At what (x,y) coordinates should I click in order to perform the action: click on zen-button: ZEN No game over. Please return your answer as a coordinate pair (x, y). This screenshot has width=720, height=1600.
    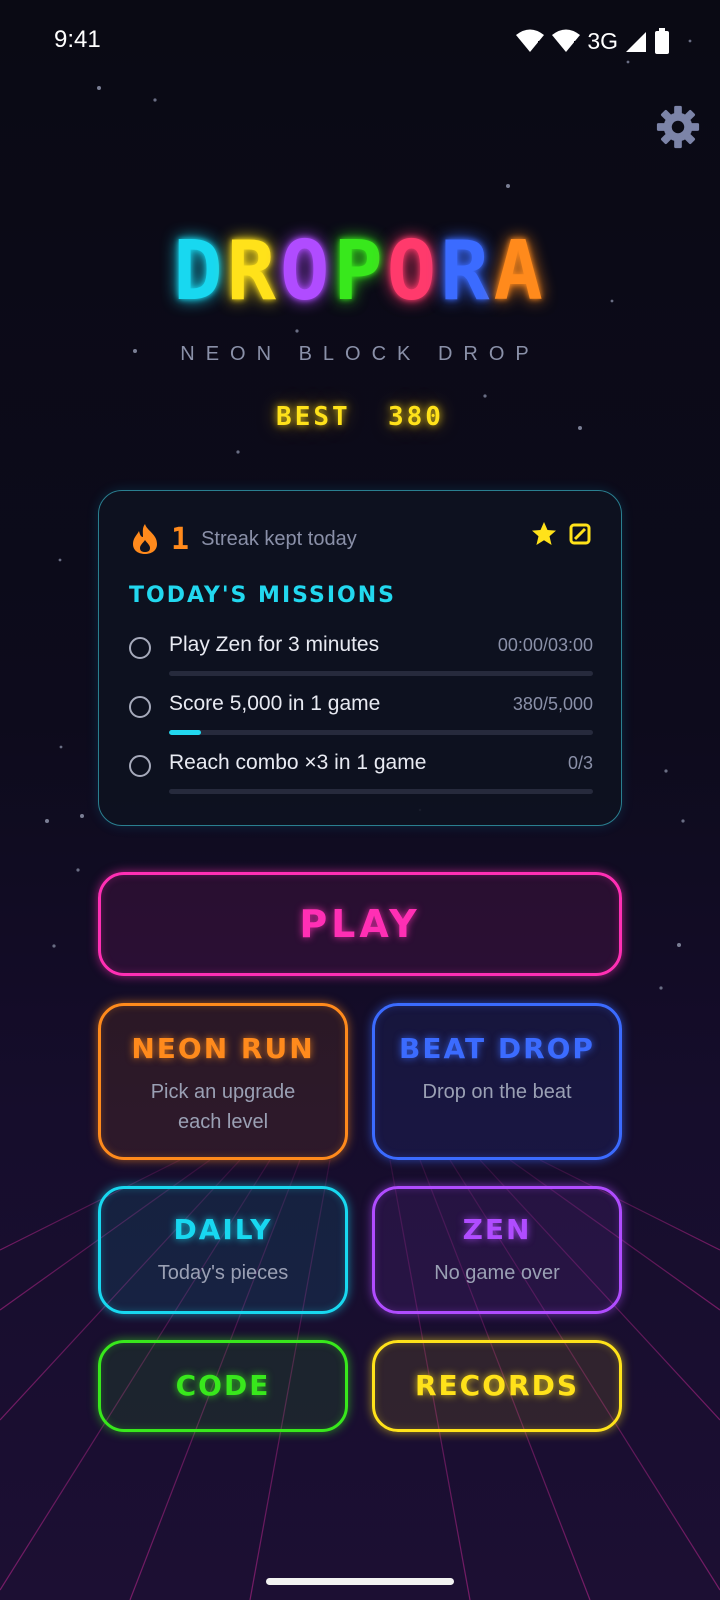
    Looking at the image, I should click on (497, 1250).